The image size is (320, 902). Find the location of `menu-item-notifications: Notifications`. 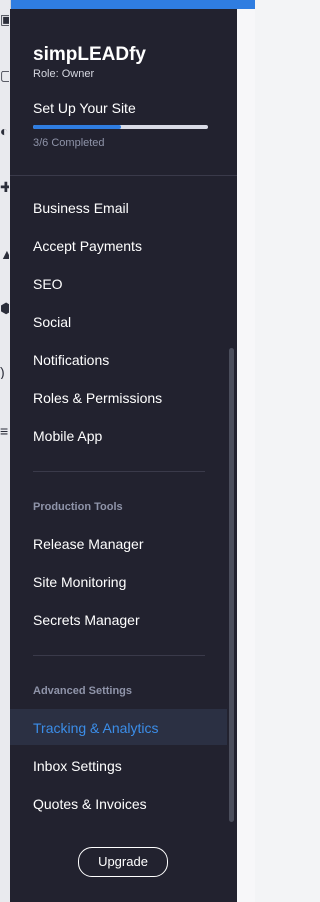

menu-item-notifications: Notifications is located at coordinates (118, 359).